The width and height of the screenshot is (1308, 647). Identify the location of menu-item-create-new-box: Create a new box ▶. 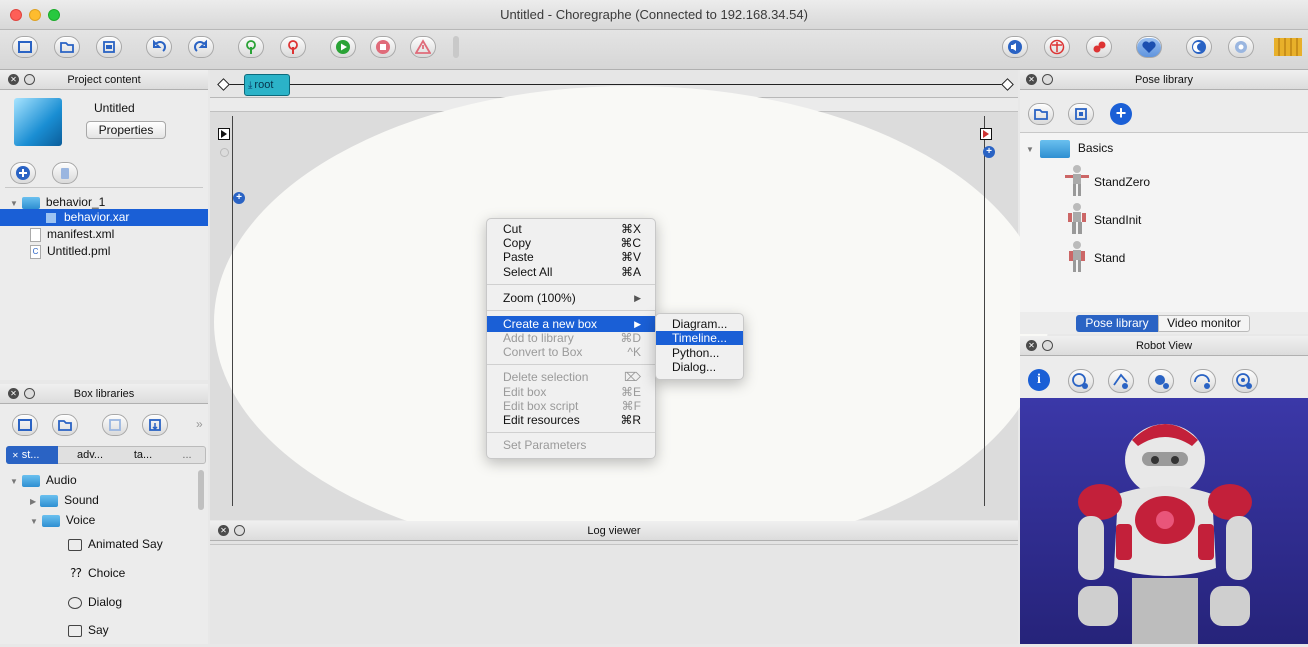
(571, 324).